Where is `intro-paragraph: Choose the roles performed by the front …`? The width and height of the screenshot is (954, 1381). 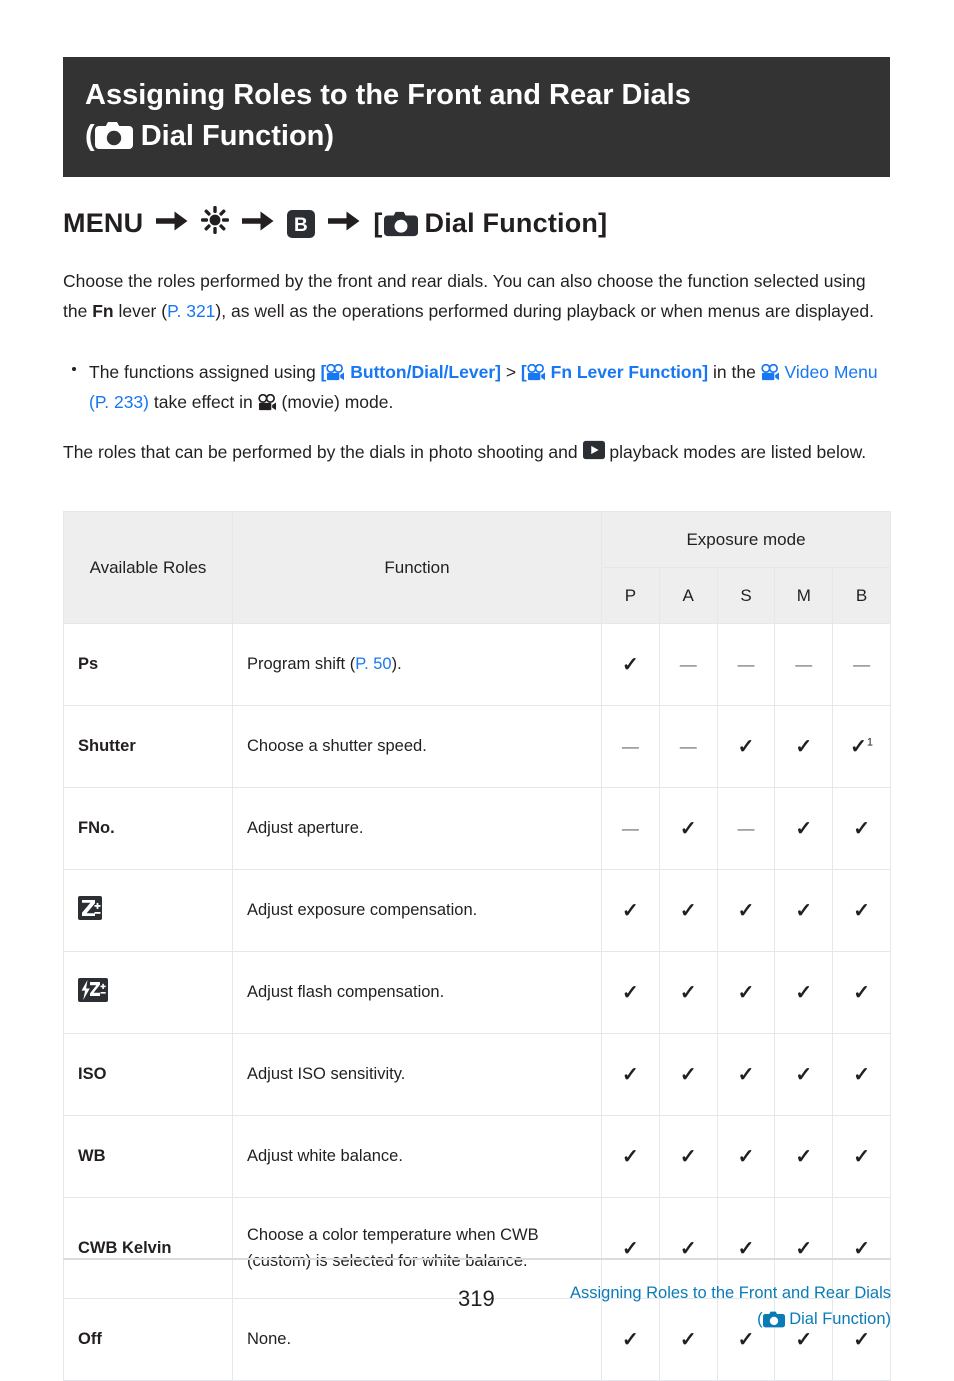
intro-paragraph: Choose the roles performed by the front … is located at coordinates (478, 296).